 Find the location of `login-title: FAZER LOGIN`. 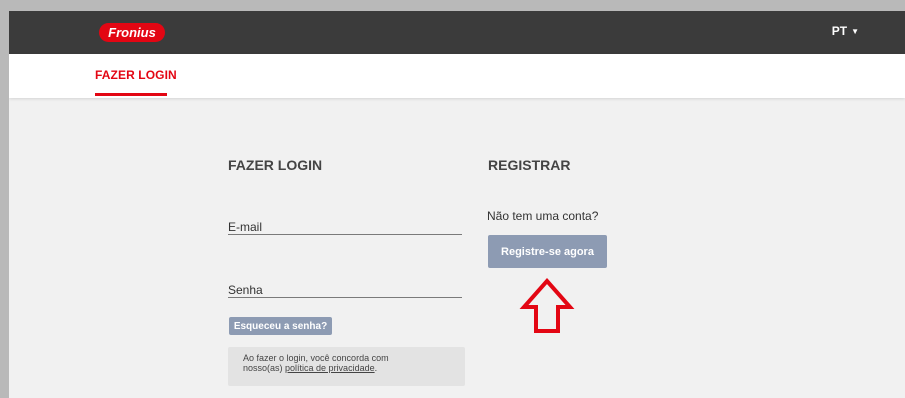

login-title: FAZER LOGIN is located at coordinates (275, 165).